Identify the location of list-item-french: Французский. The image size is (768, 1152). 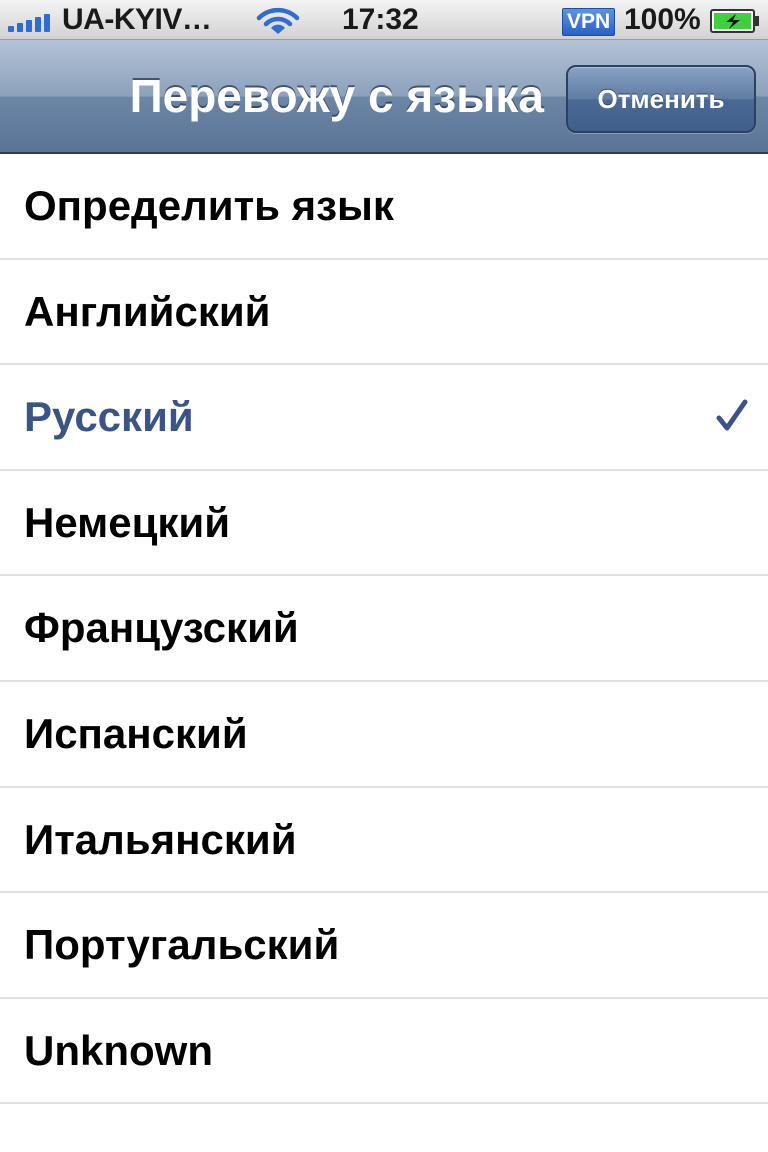
(384, 629).